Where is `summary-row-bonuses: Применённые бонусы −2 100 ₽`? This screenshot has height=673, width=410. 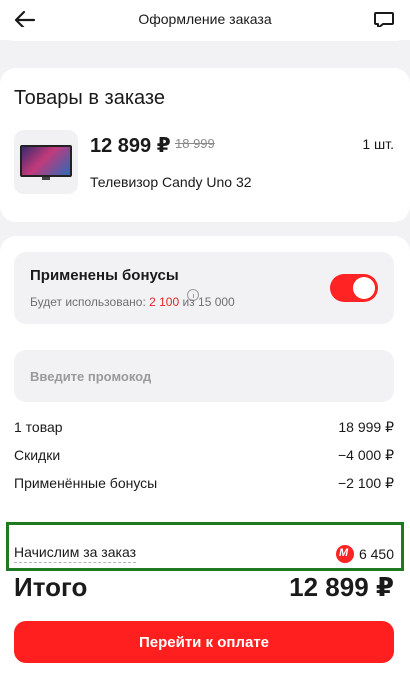
summary-row-bonuses: Применённые бонусы −2 100 ₽ is located at coordinates (204, 485).